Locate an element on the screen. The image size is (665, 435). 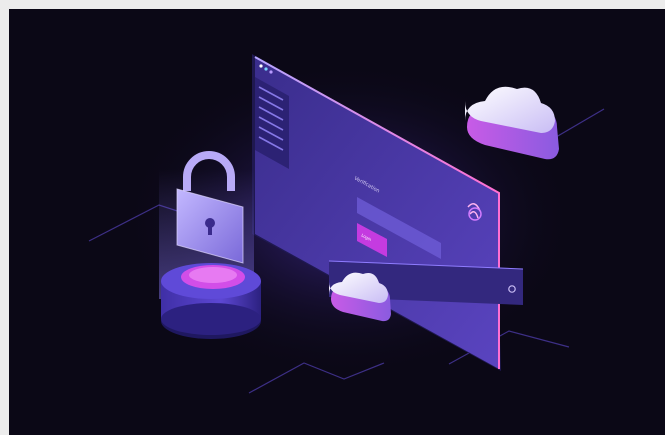
pedestal-pad-highlight is located at coordinates (213, 275).